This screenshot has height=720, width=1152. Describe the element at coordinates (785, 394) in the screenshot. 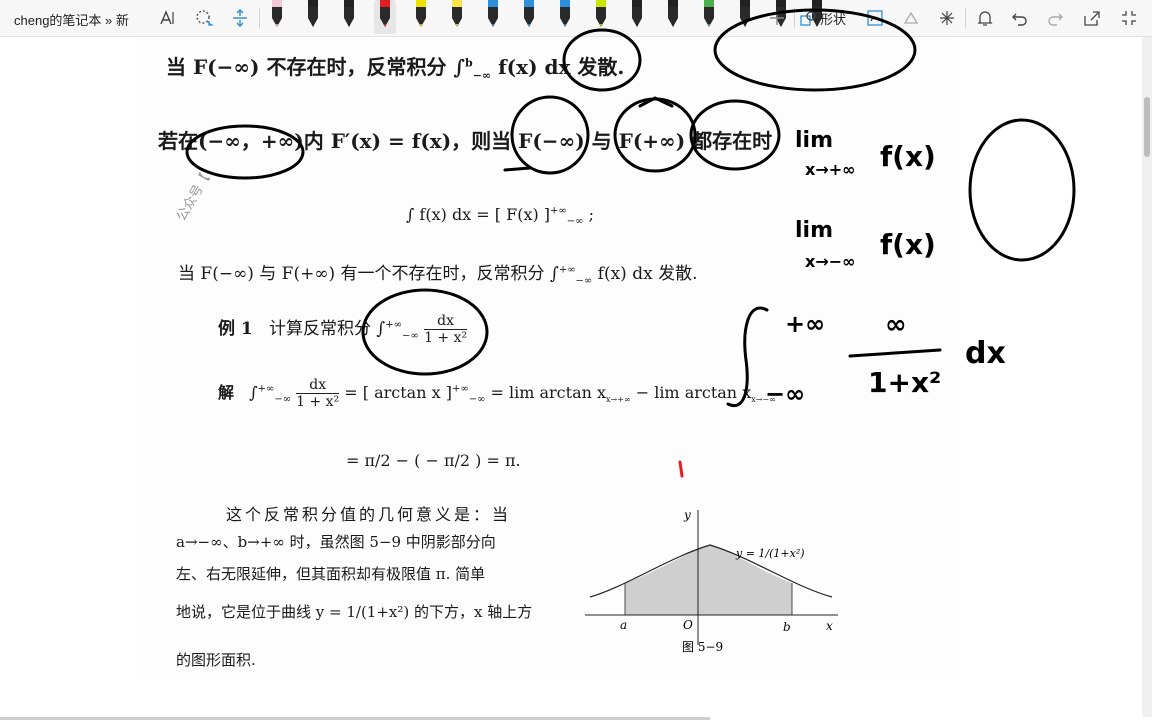

I see `ink-int-bot: −∞` at that location.